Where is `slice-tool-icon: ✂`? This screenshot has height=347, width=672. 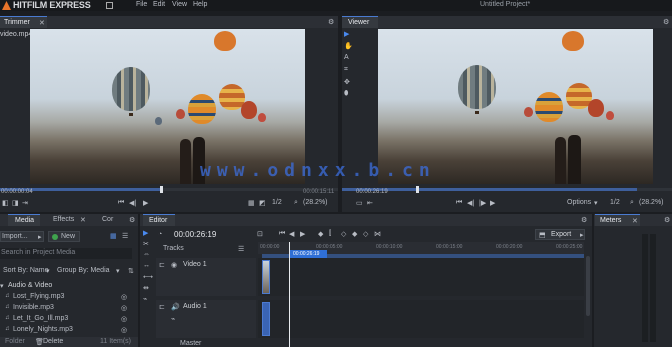
slice-tool-icon: ✂ is located at coordinates (146, 244).